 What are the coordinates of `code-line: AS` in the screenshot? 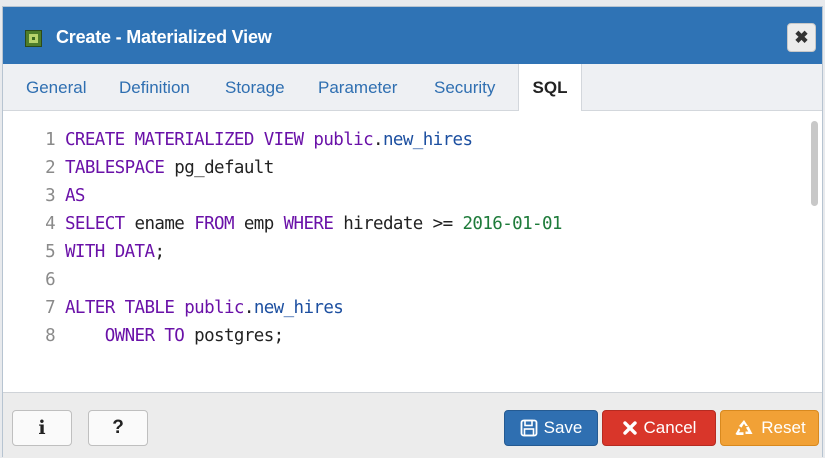 It's located at (75, 196).